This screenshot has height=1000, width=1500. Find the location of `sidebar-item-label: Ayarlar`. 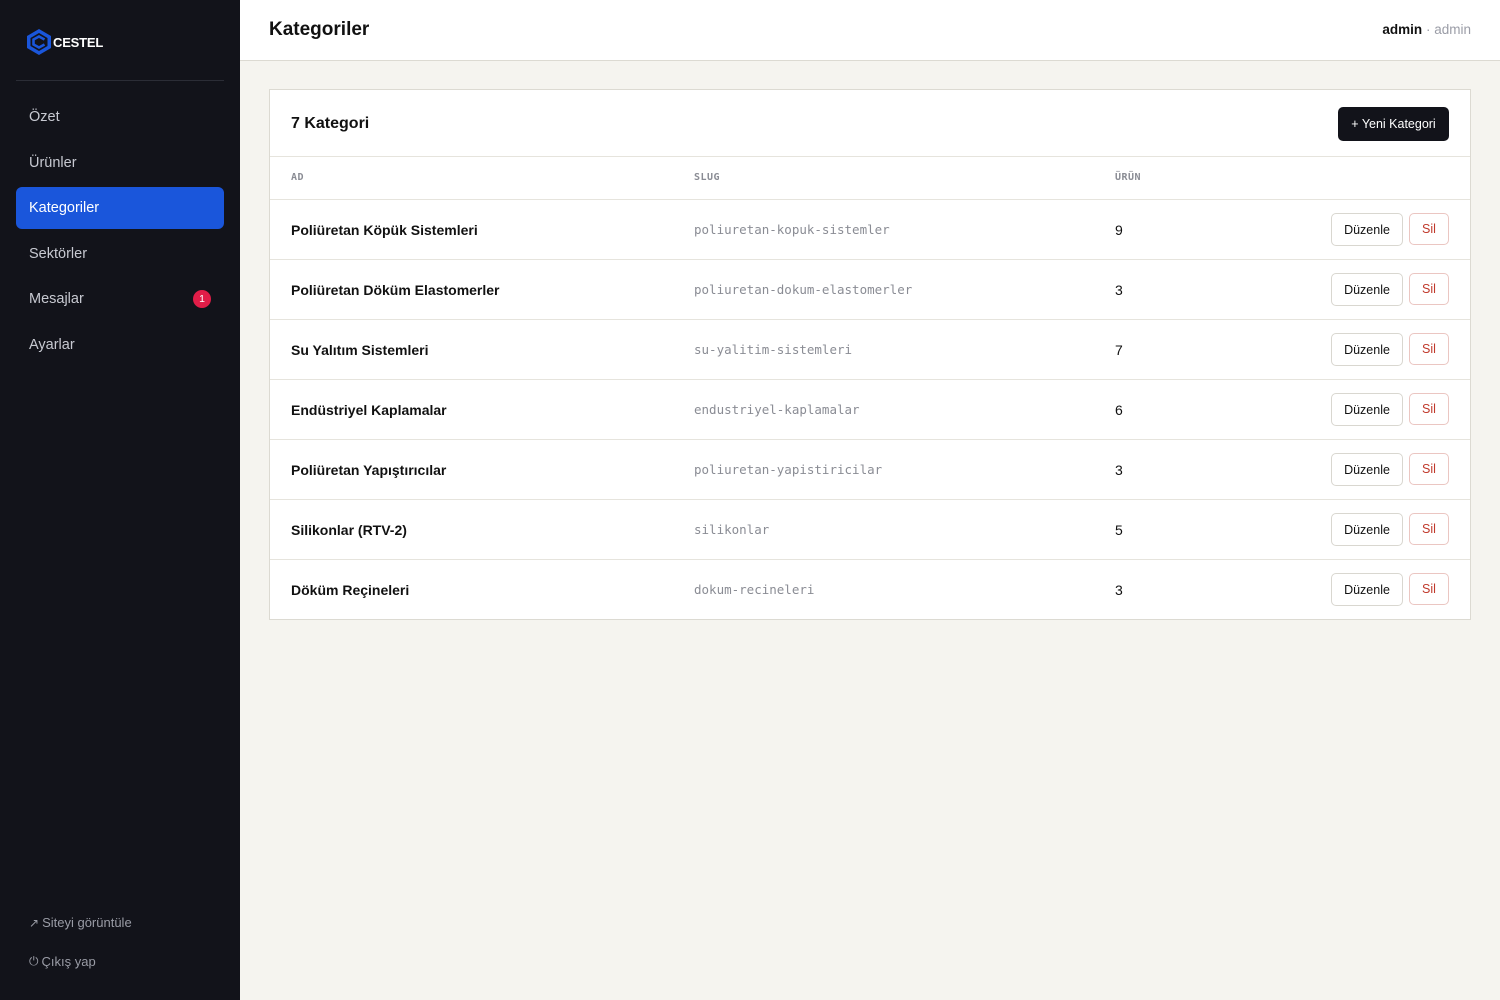

sidebar-item-label: Ayarlar is located at coordinates (52, 344).